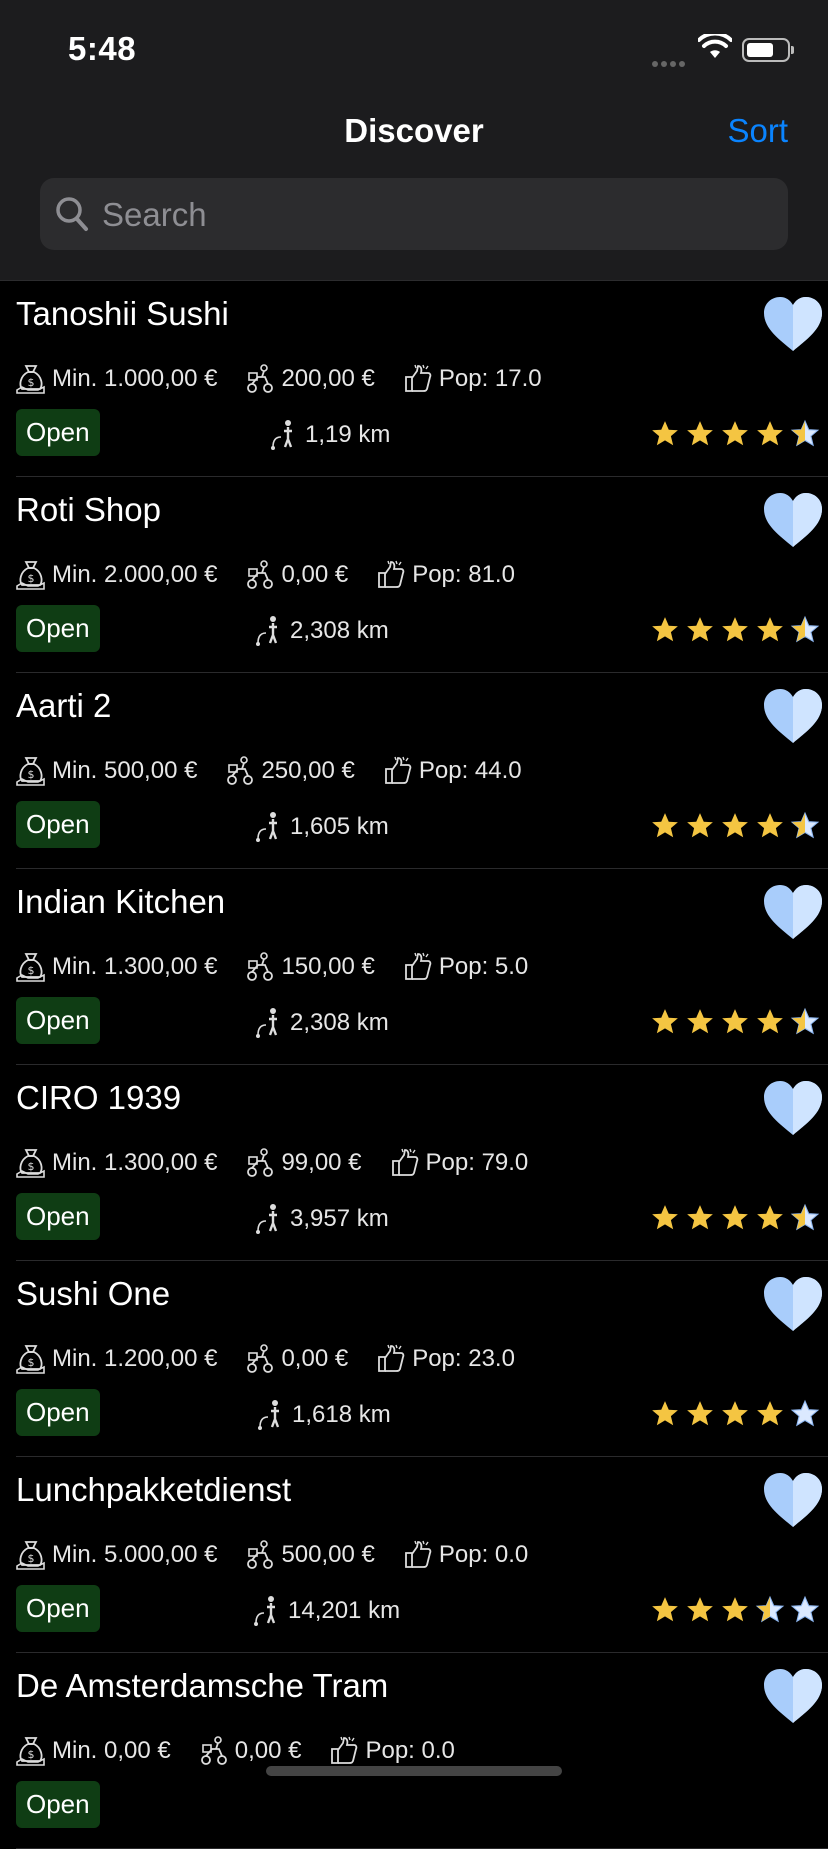 This screenshot has width=828, height=1849. I want to click on popularity: Pop: 81.0, so click(463, 574).